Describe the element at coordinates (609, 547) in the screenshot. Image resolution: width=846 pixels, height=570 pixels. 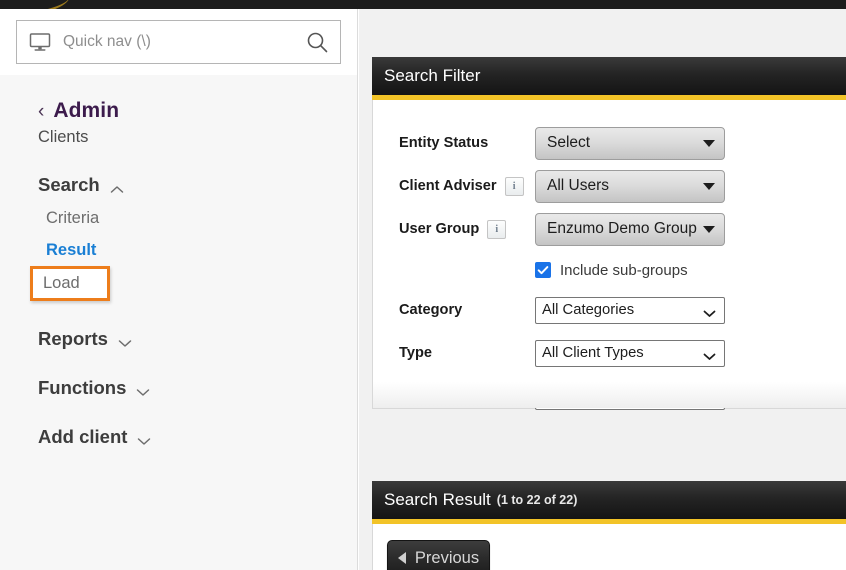
I see `search-result-body: Previous` at that location.